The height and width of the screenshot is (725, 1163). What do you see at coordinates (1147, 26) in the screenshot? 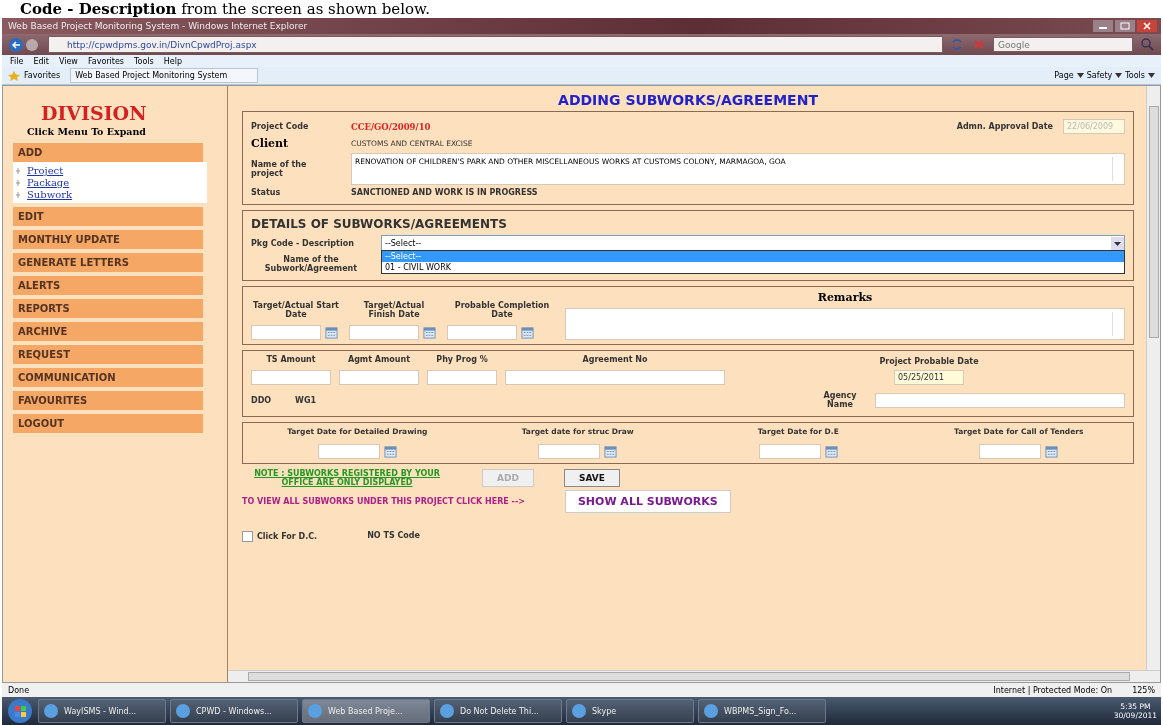
I see `close-icon` at bounding box center [1147, 26].